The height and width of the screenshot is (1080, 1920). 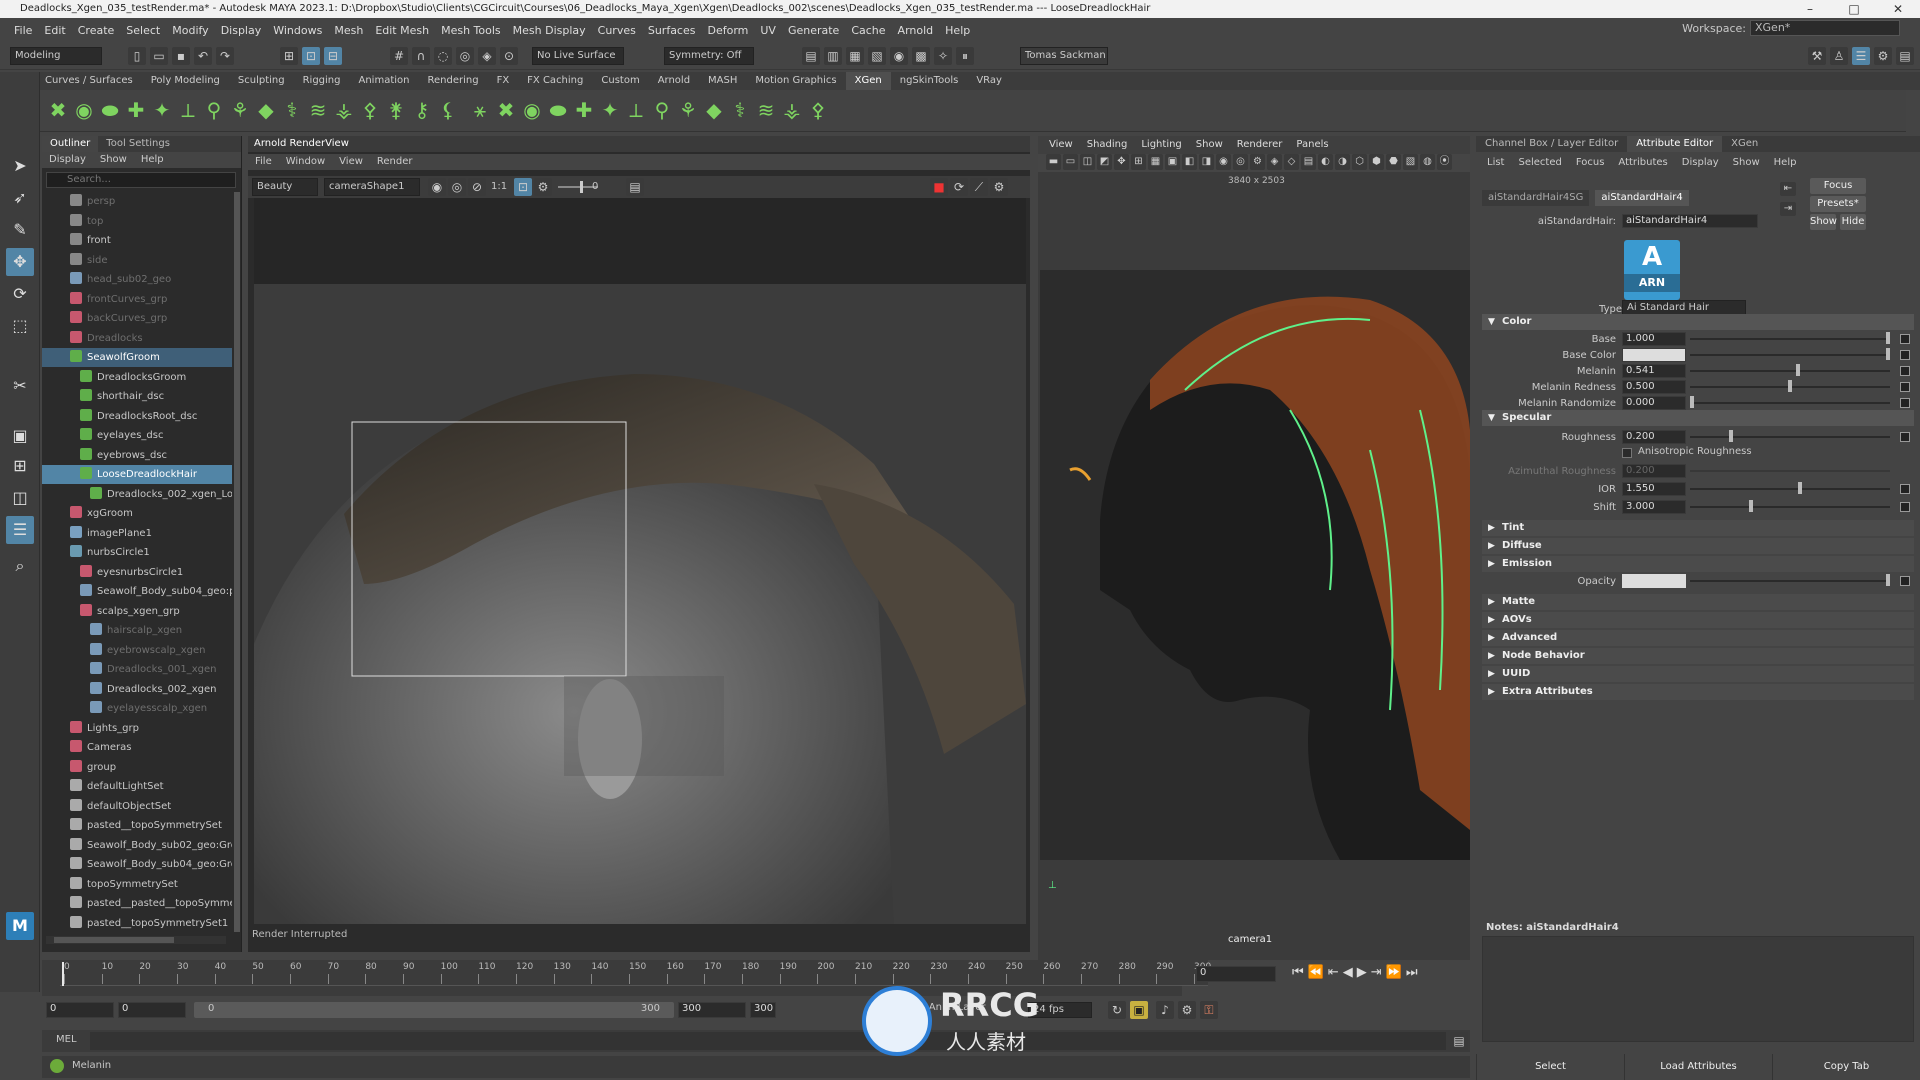 I want to click on color-attr-map-icon, so click(x=1905, y=355).